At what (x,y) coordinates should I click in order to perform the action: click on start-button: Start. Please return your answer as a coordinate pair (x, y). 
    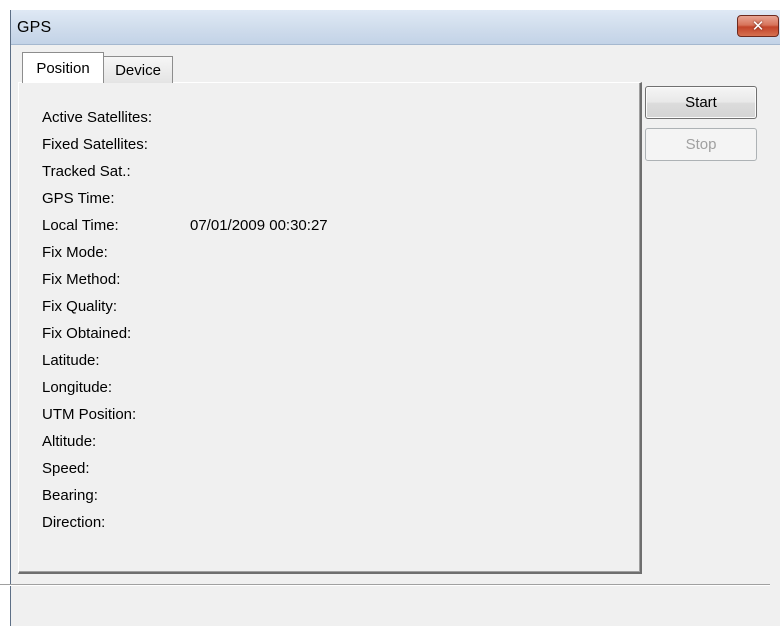
    Looking at the image, I should click on (701, 102).